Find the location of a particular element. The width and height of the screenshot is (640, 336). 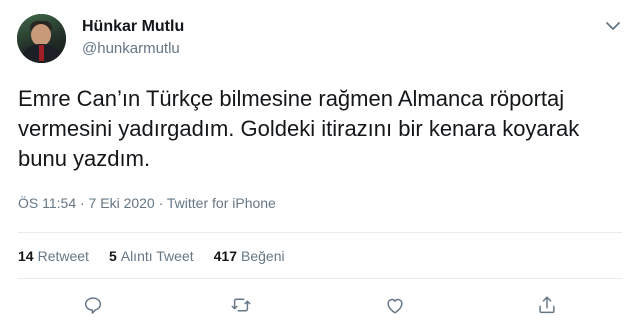

like-count: 417 is located at coordinates (225, 256).